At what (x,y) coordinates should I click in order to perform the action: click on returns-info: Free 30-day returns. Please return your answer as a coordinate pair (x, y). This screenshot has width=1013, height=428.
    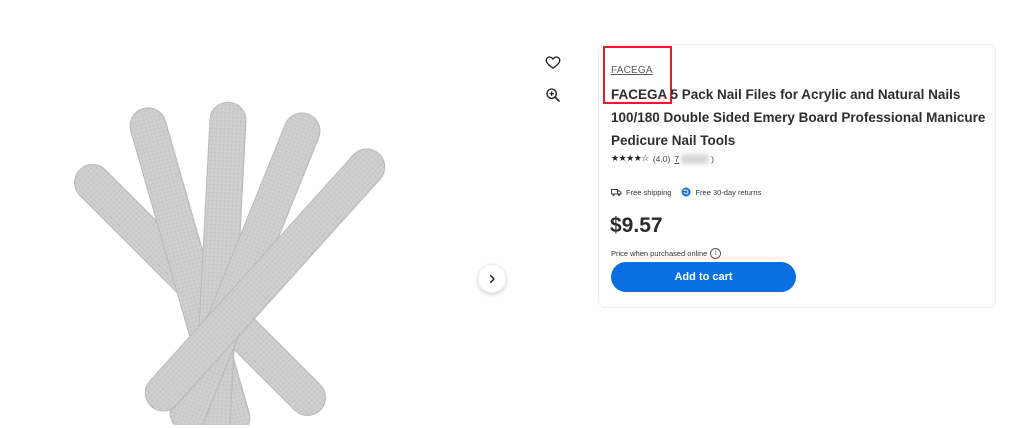
    Looking at the image, I should click on (721, 192).